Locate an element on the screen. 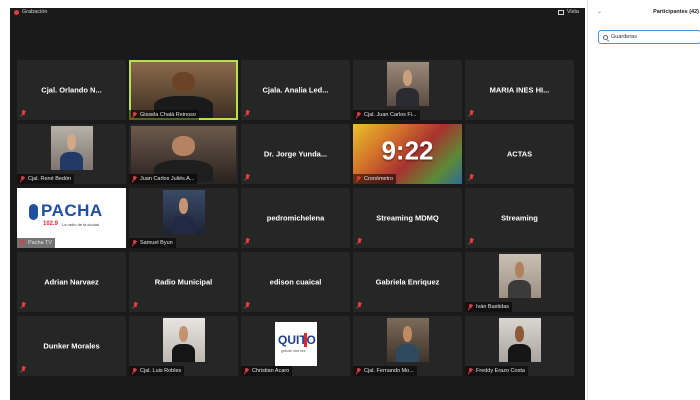  participant-search is located at coordinates (649, 37).